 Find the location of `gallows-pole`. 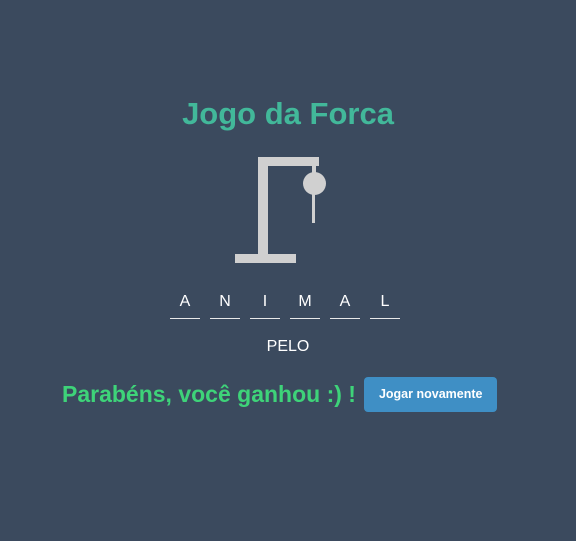

gallows-pole is located at coordinates (263, 207).